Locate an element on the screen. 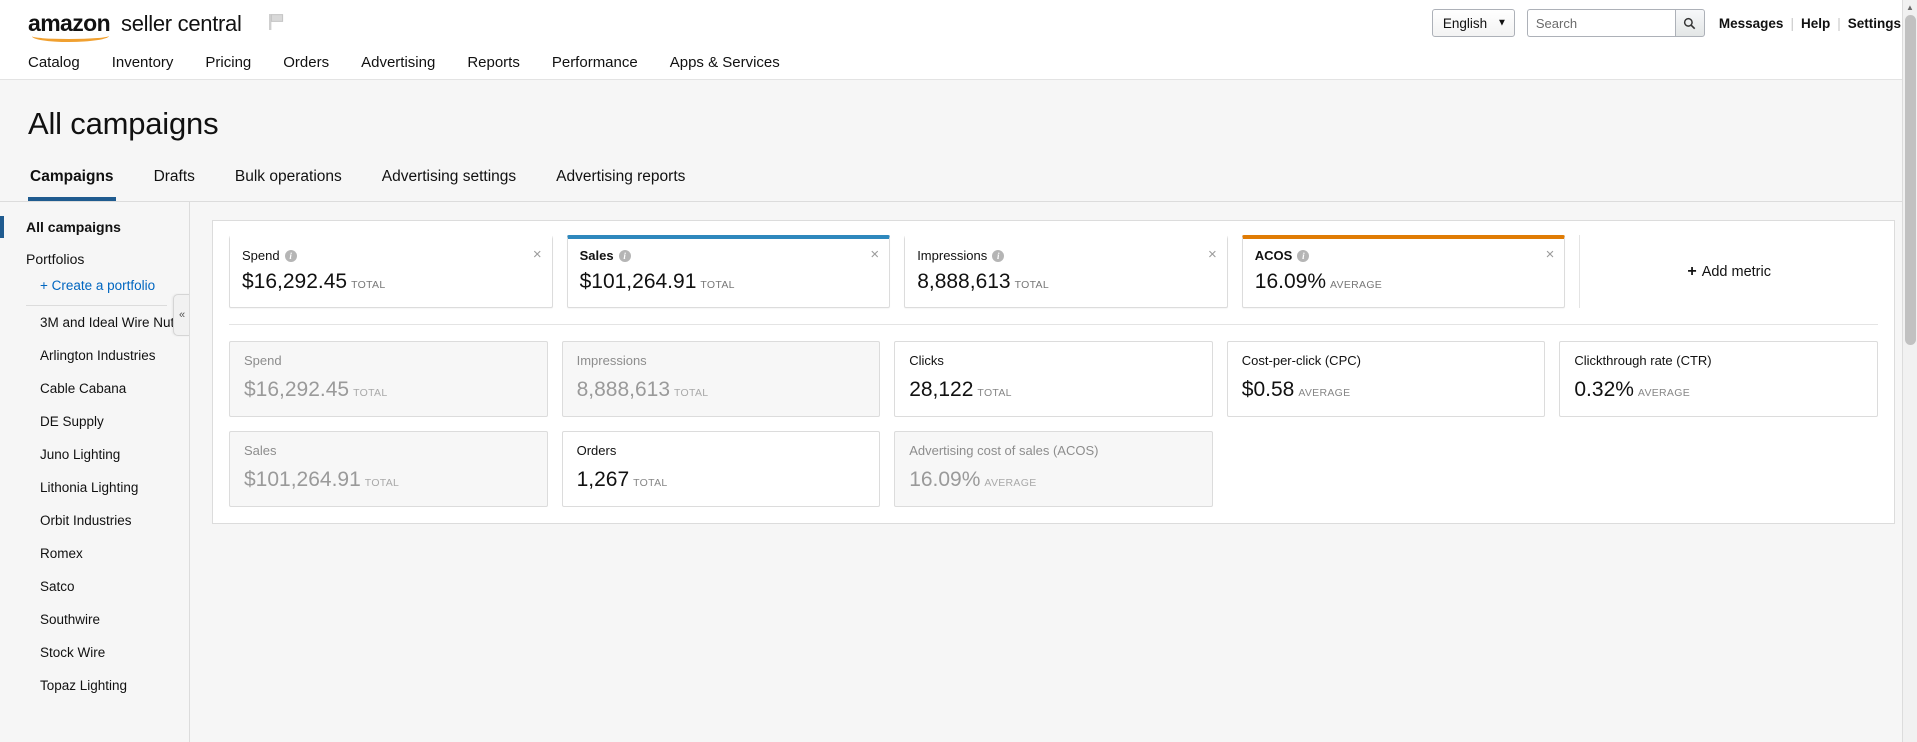  metric-option-clicks: Clicks 28,122 TOTAL is located at coordinates (1053, 379).